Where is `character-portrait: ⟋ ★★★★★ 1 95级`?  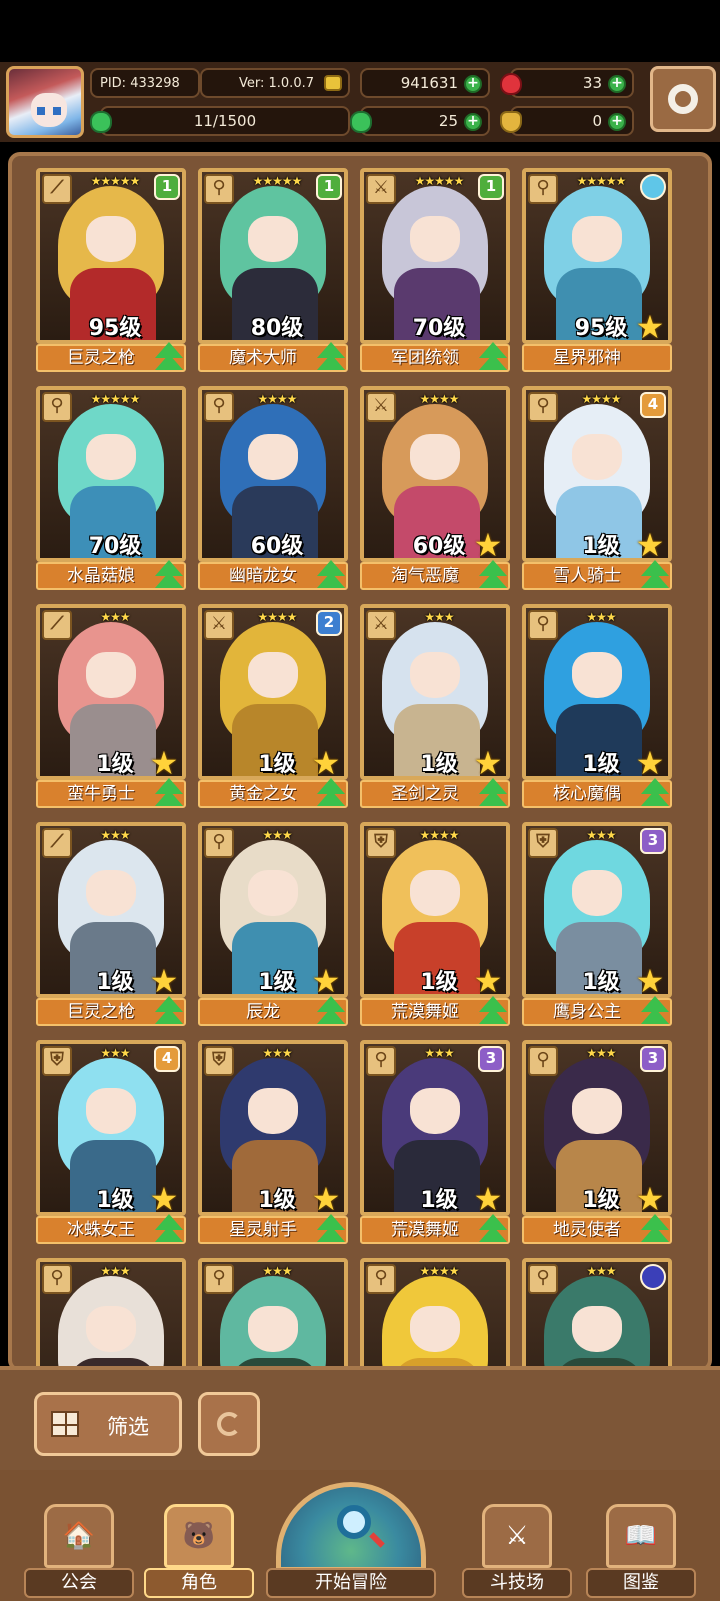 character-portrait: ⟋ ★★★★★ 1 95级 is located at coordinates (111, 256).